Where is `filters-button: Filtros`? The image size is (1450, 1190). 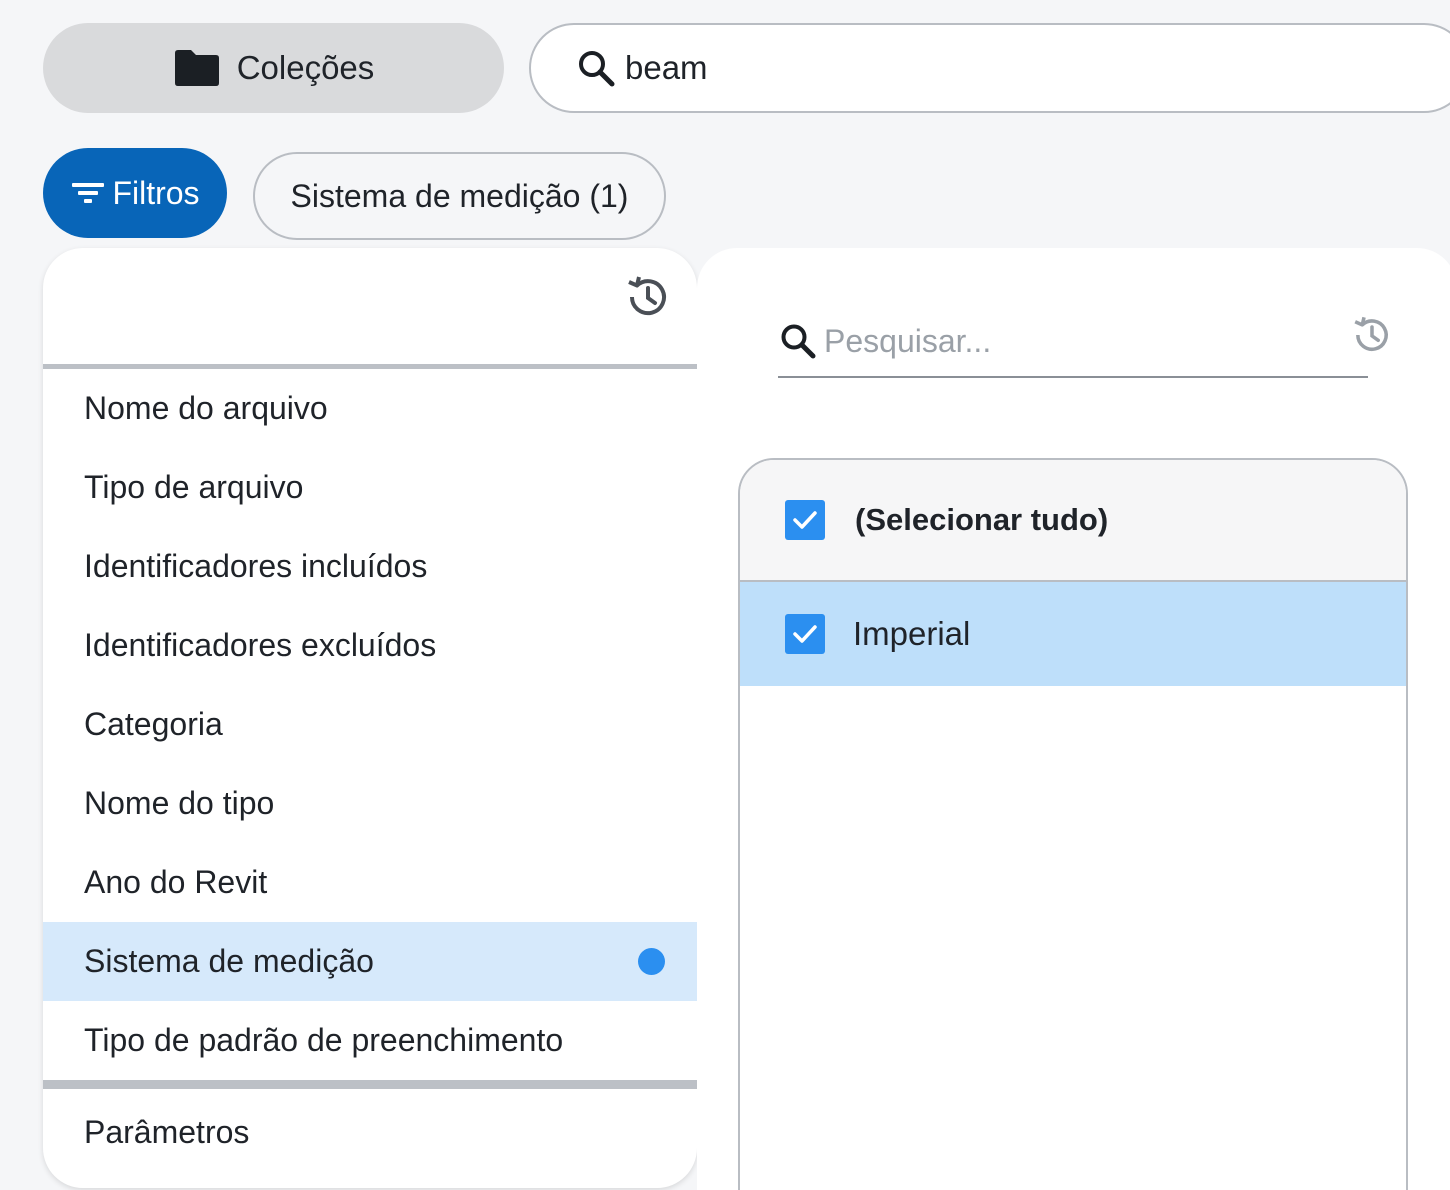
filters-button: Filtros is located at coordinates (135, 193).